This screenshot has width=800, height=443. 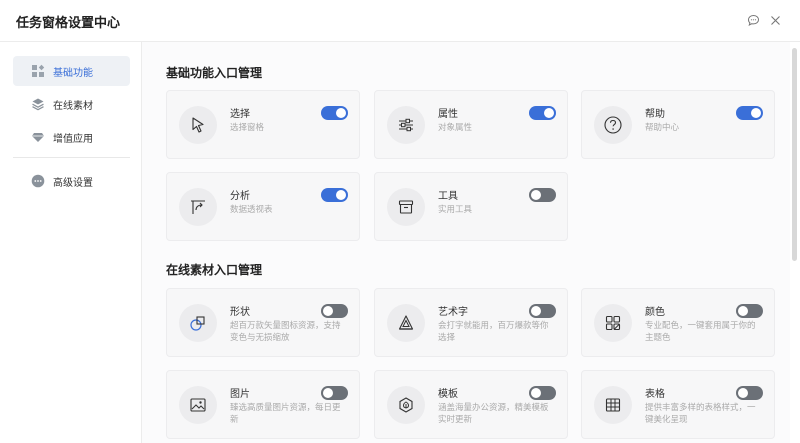 What do you see at coordinates (38, 71) in the screenshot?
I see `grid-icon` at bounding box center [38, 71].